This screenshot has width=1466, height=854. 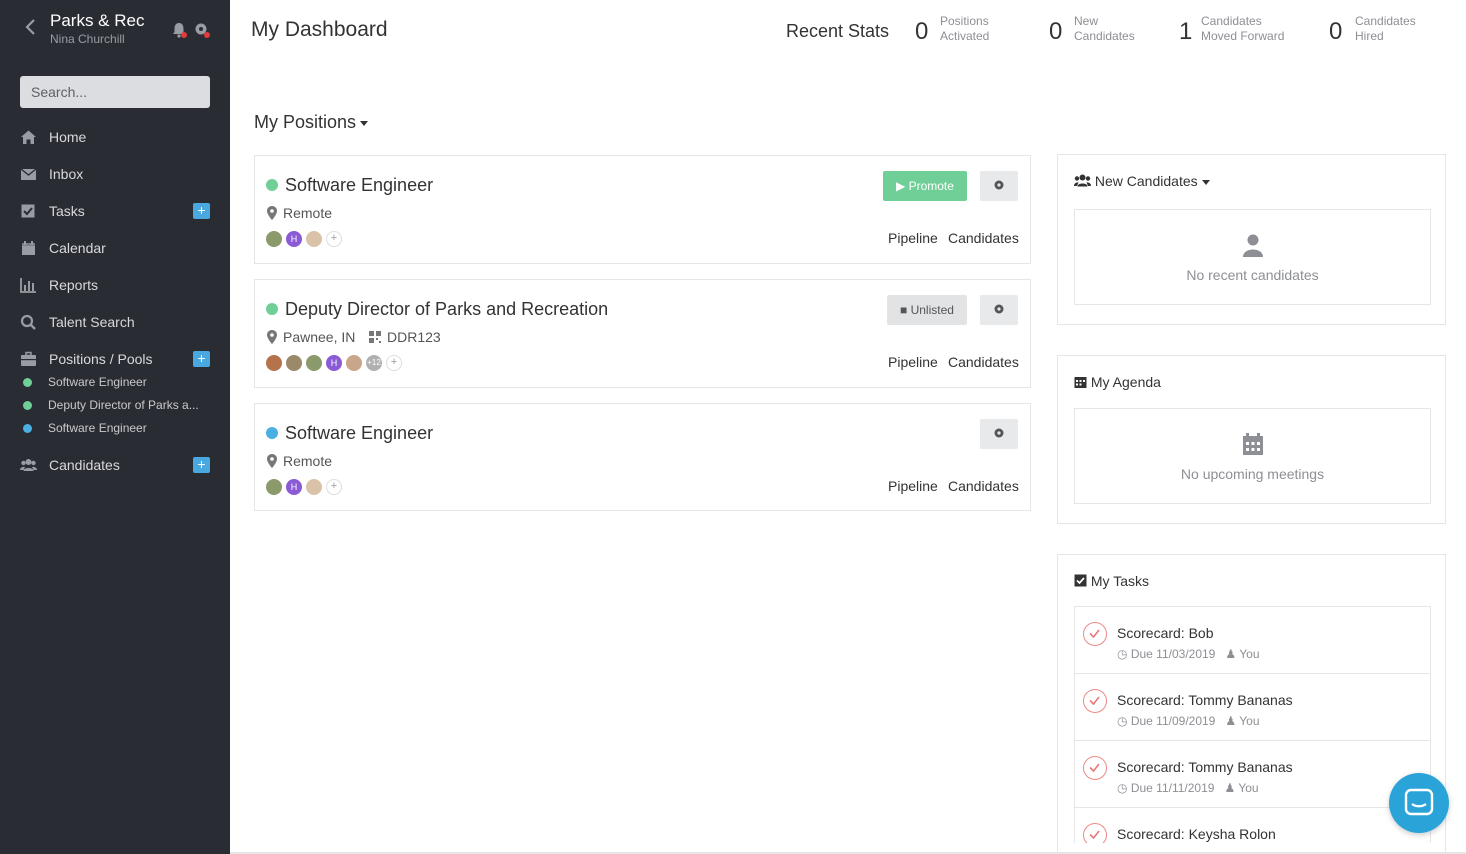 What do you see at coordinates (1243, 28) in the screenshot?
I see `stat-label: Candidates Moved Forward` at bounding box center [1243, 28].